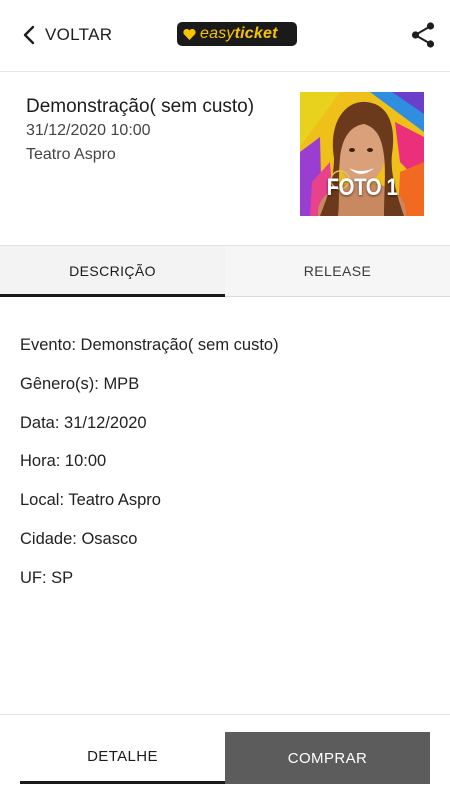  I want to click on back-label: VOLTAR, so click(79, 34).